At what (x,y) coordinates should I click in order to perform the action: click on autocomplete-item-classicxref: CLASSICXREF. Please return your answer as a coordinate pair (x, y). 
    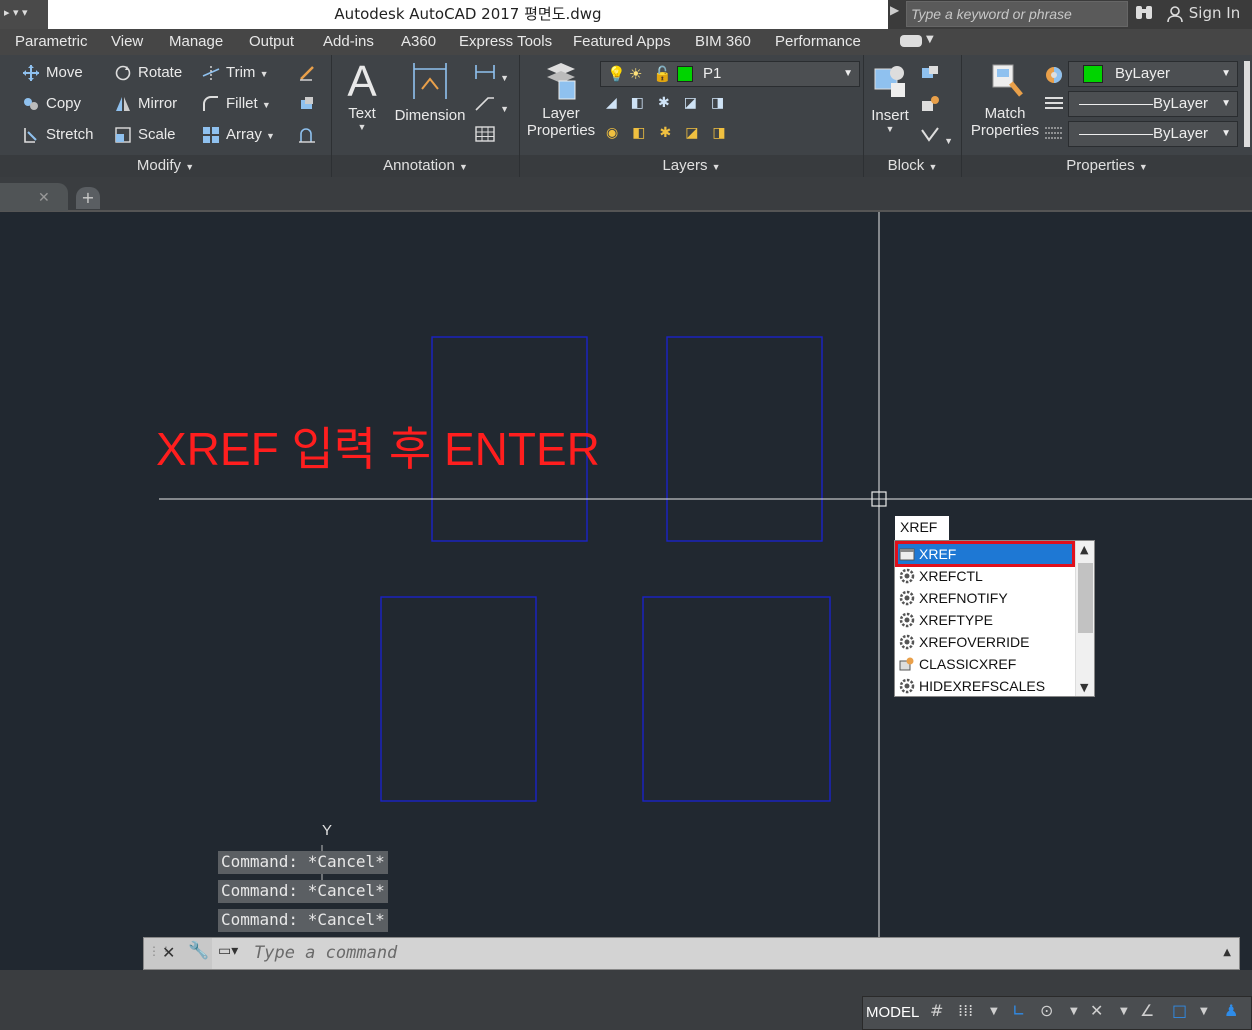
    Looking at the image, I should click on (985, 664).